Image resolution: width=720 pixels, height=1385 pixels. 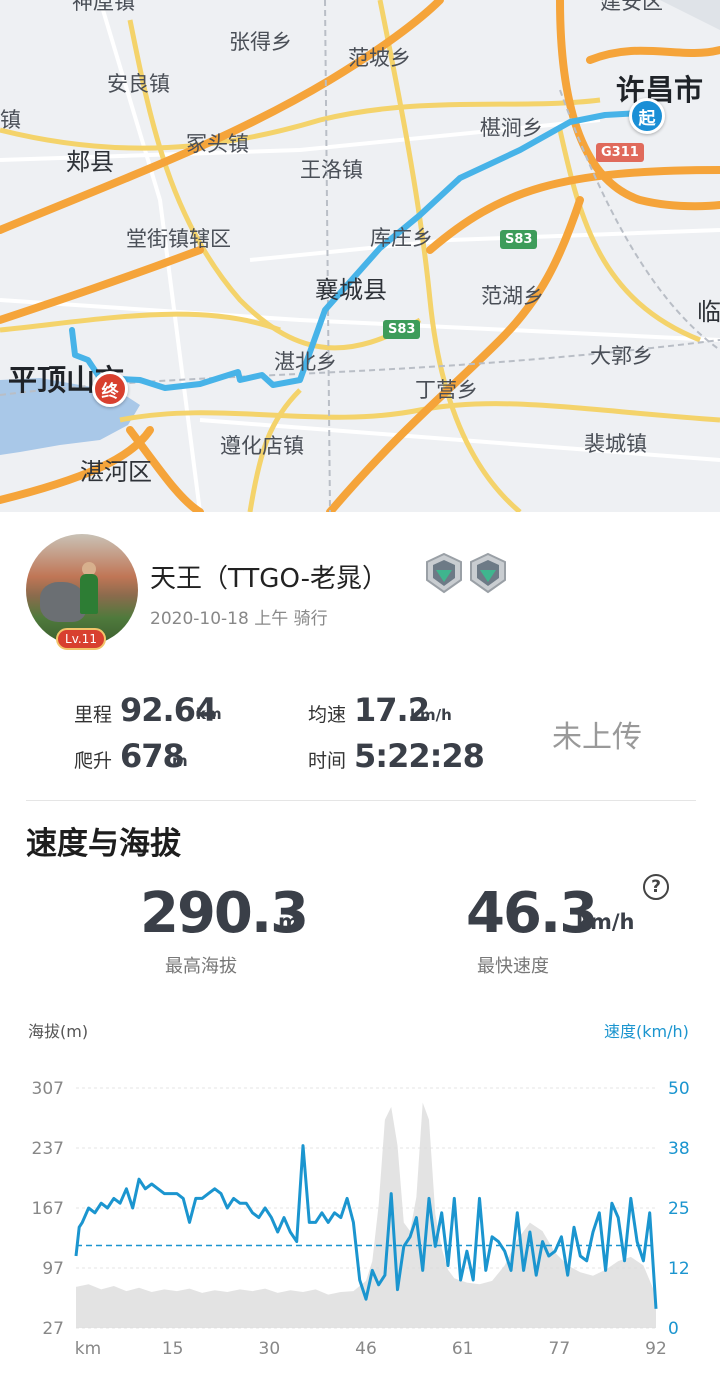 I want to click on avg-speed-unit: km/h, so click(x=431, y=715).